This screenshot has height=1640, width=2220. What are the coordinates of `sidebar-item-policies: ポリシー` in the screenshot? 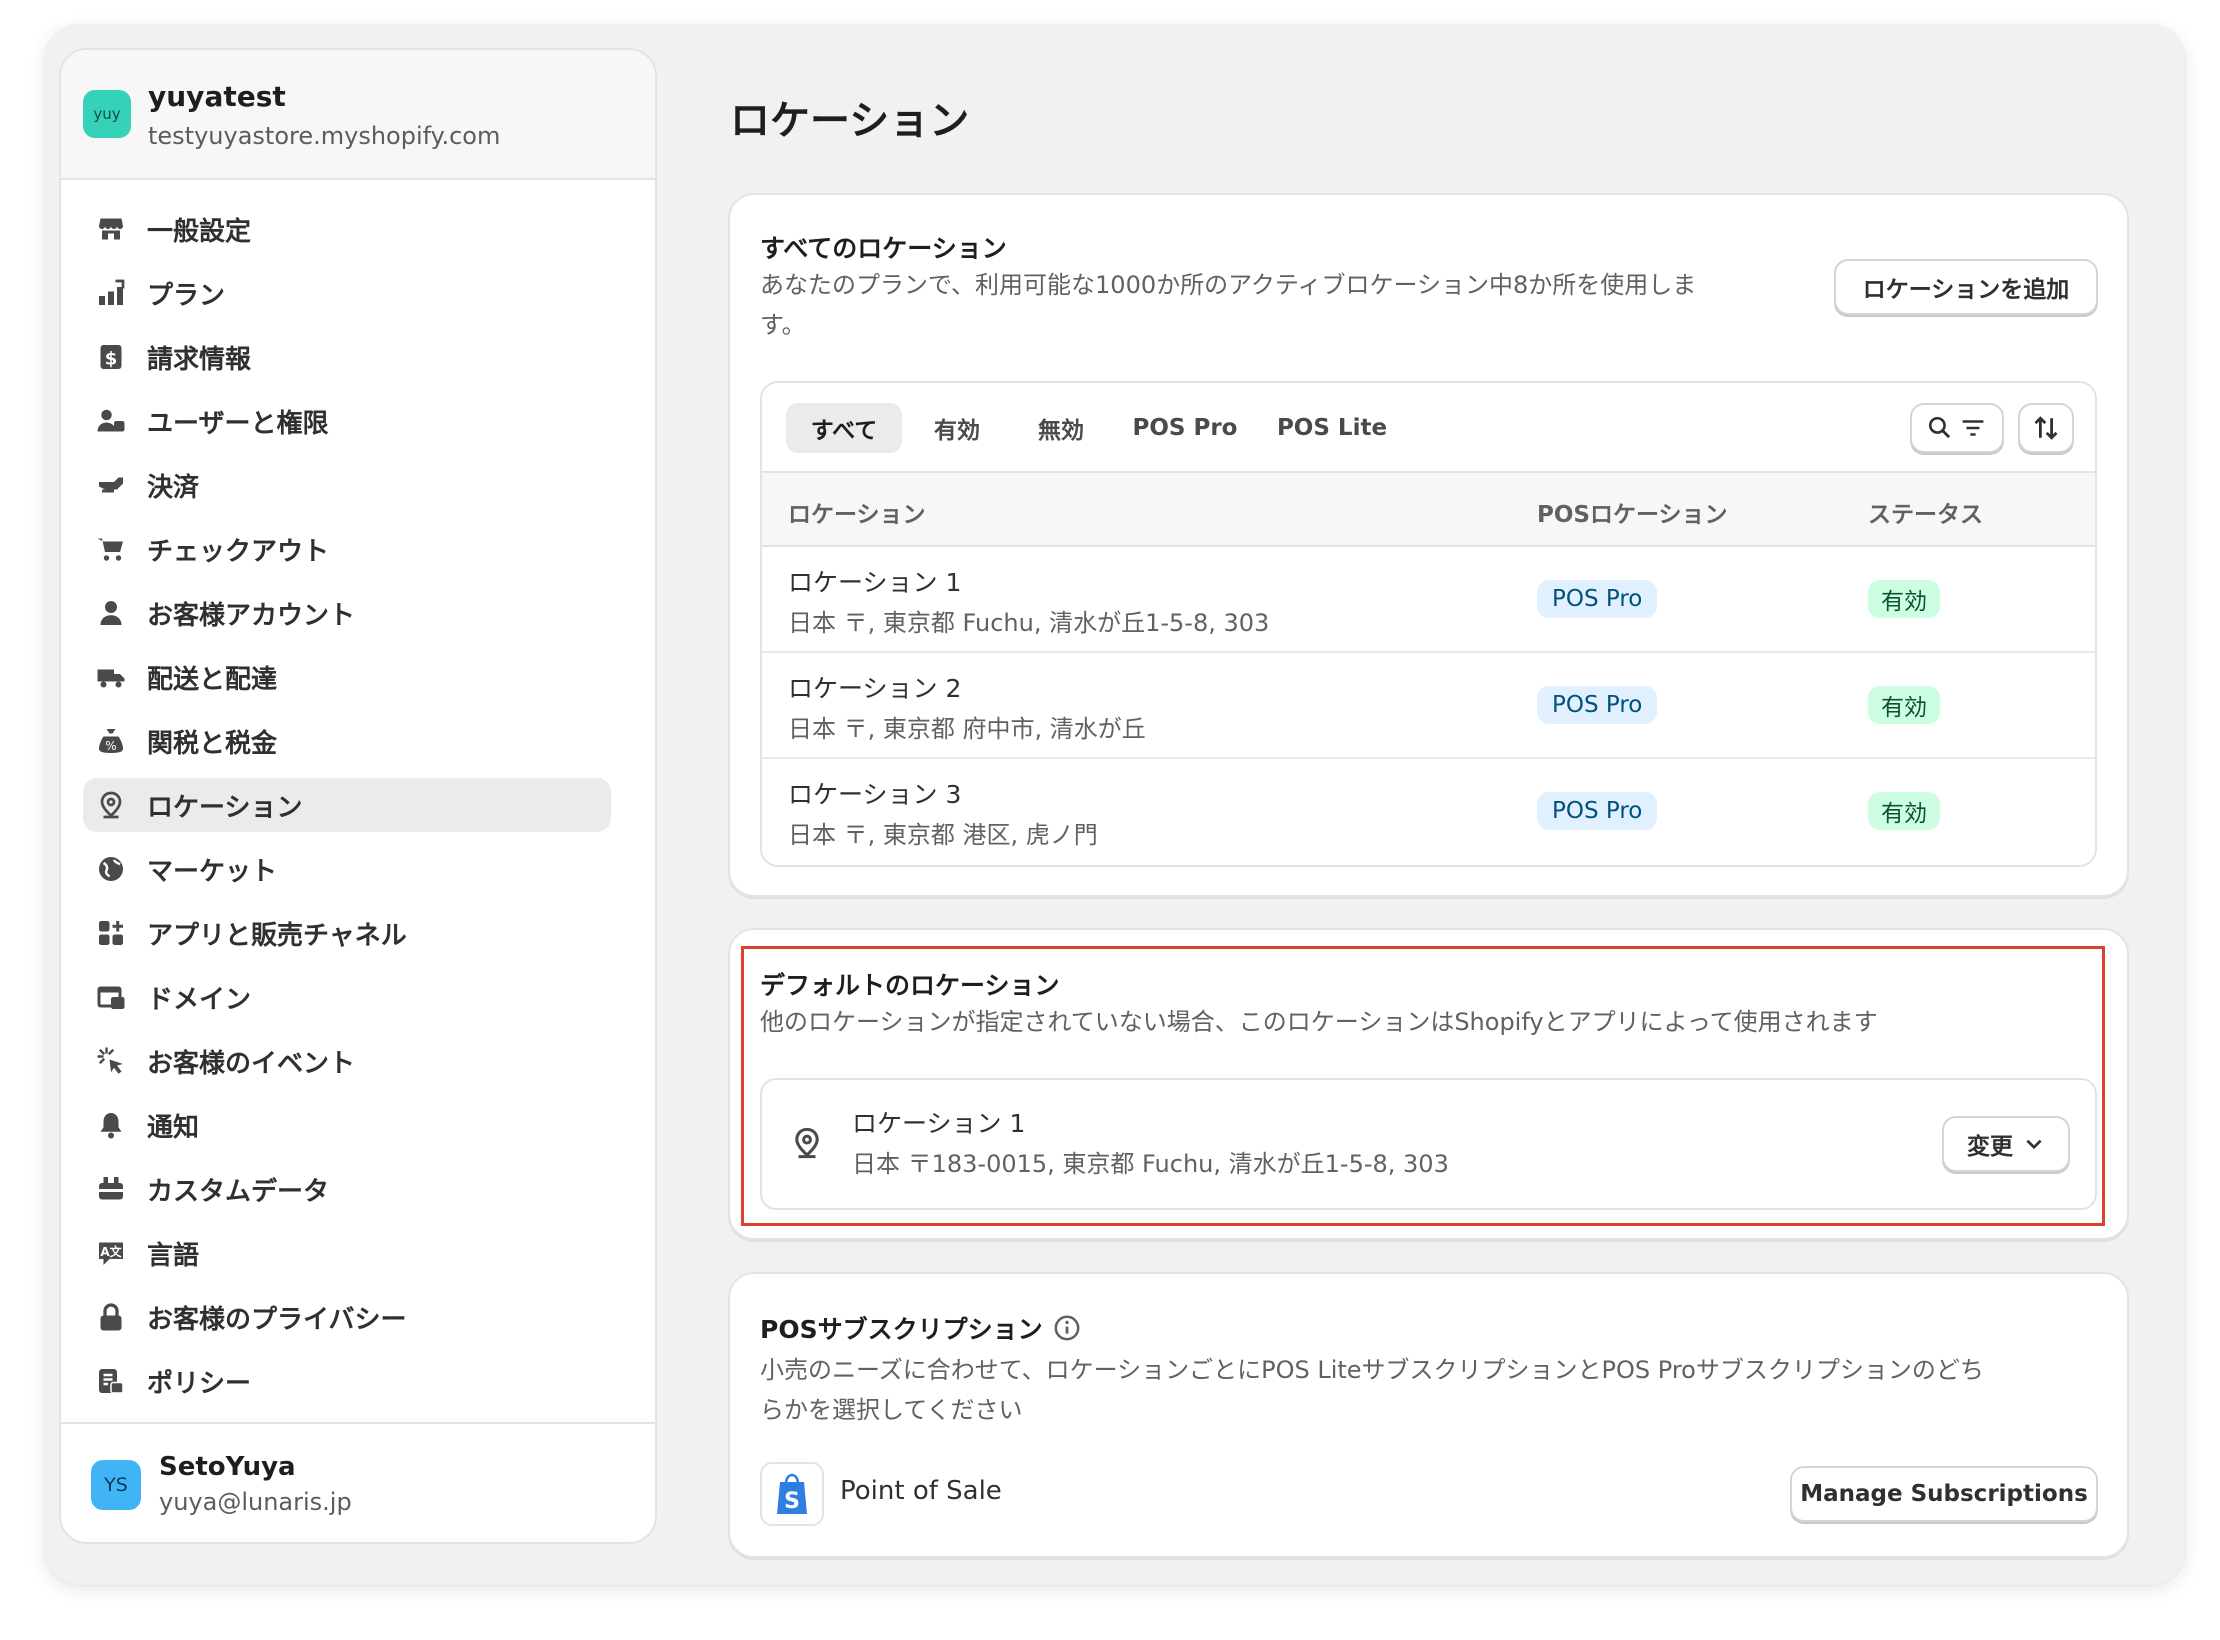 It's located at (347, 1381).